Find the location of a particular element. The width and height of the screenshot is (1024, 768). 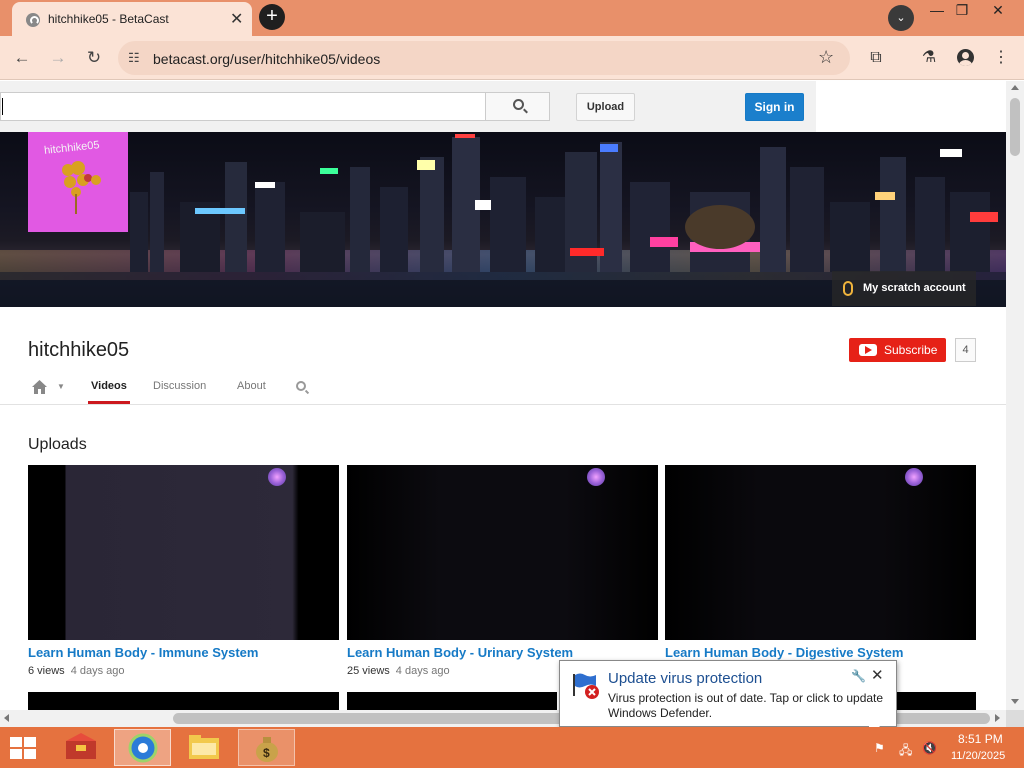

vertical-scrollbar is located at coordinates (1015, 395).